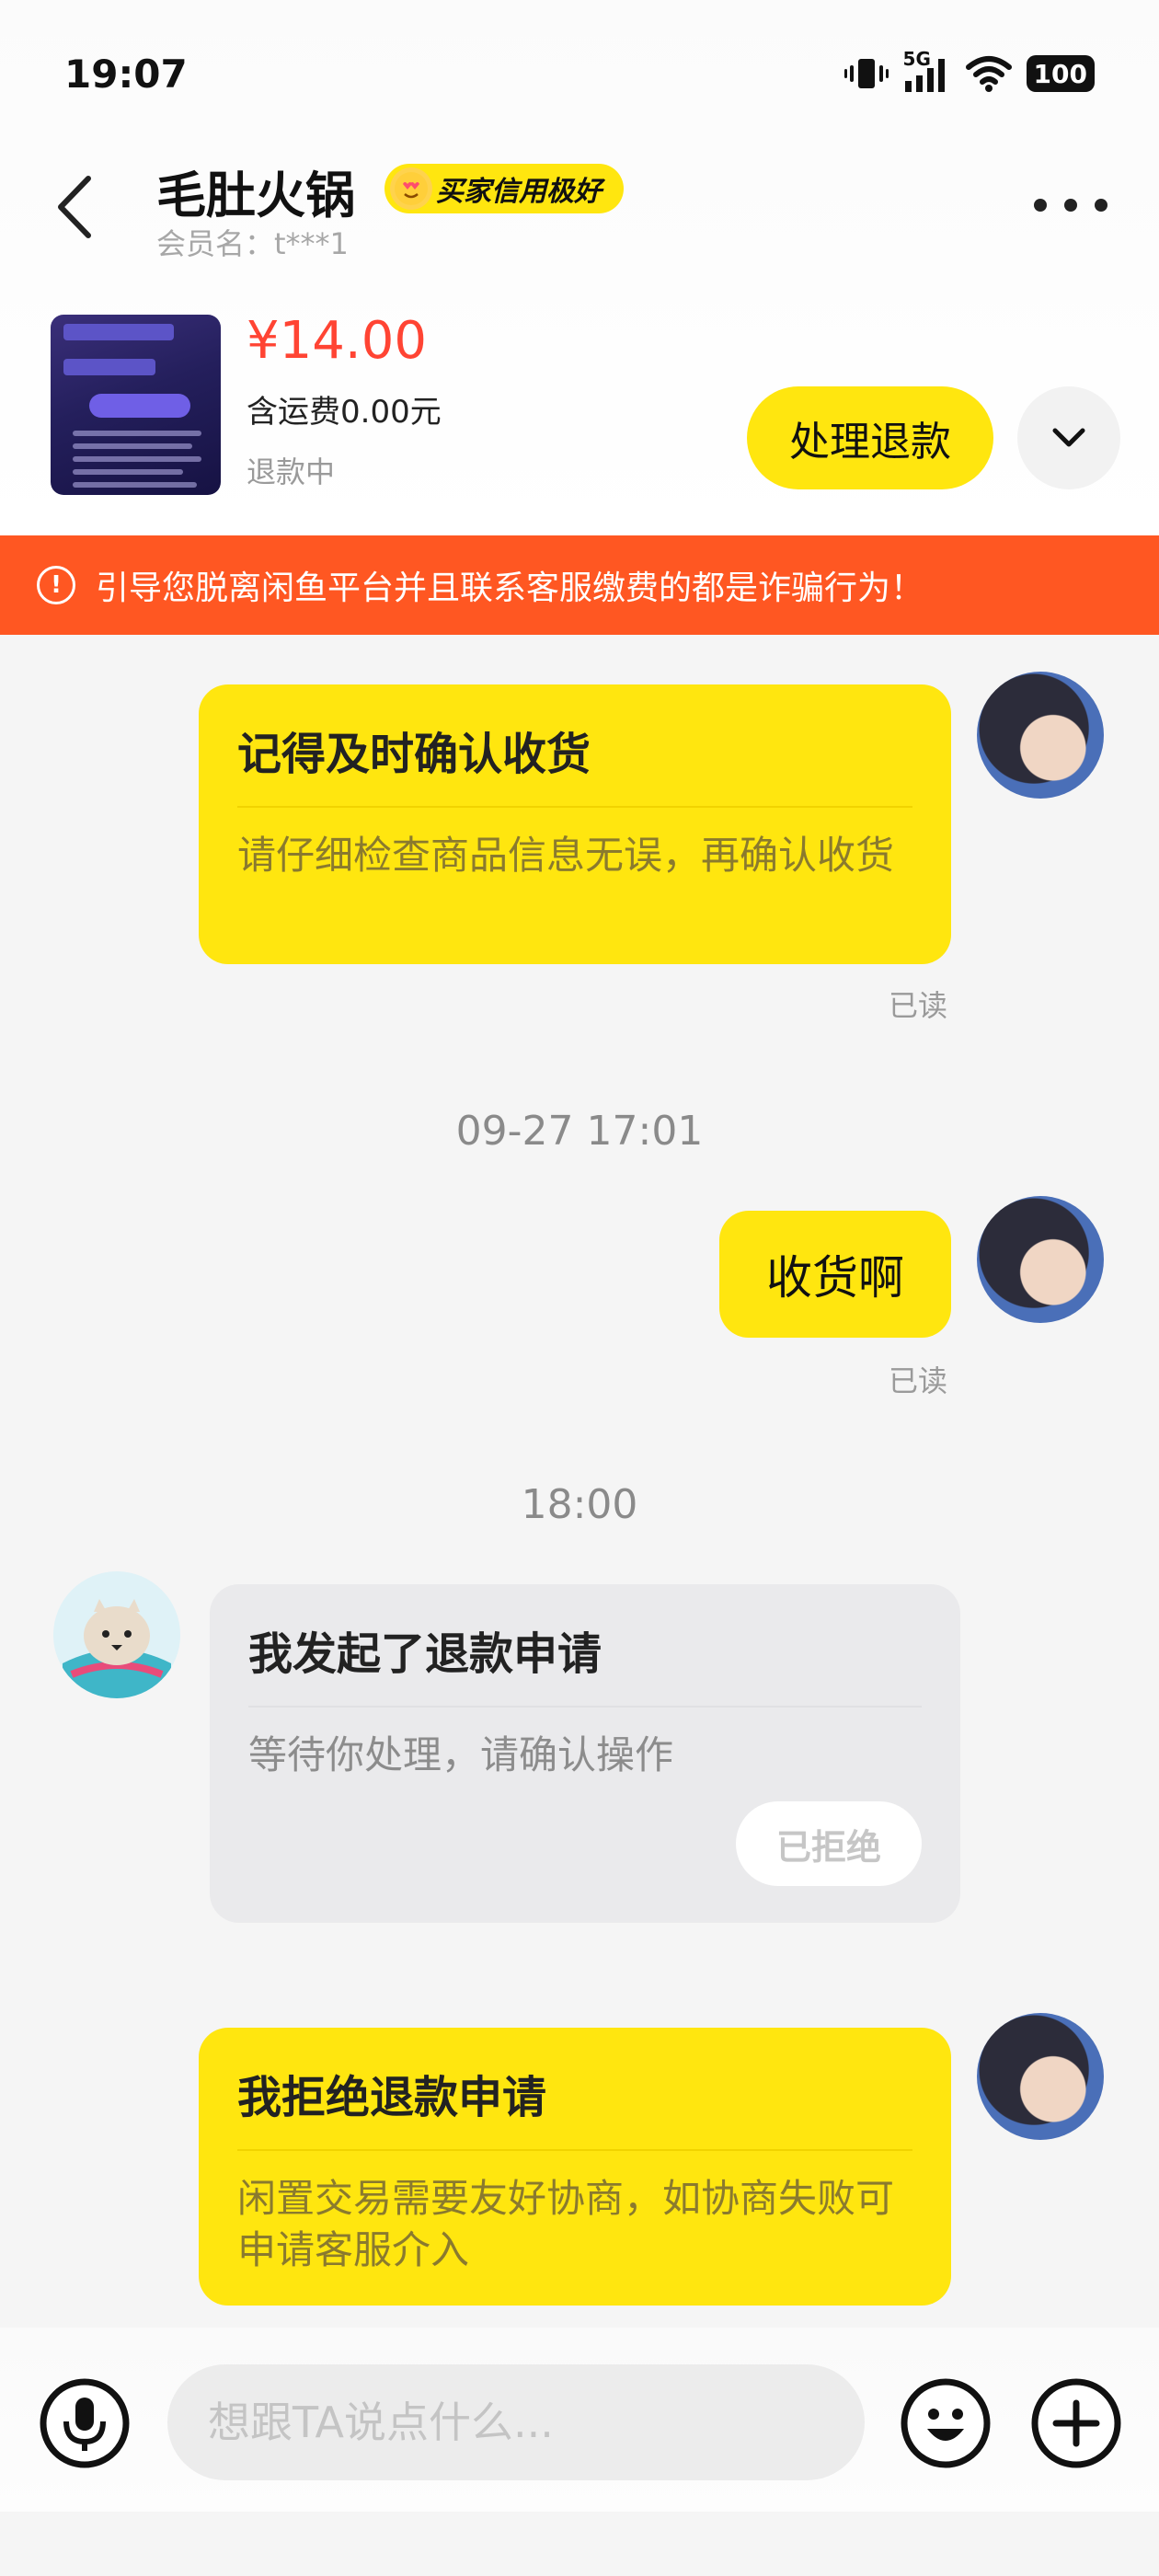  I want to click on cellular-signal-icon: 5G, so click(927, 71).